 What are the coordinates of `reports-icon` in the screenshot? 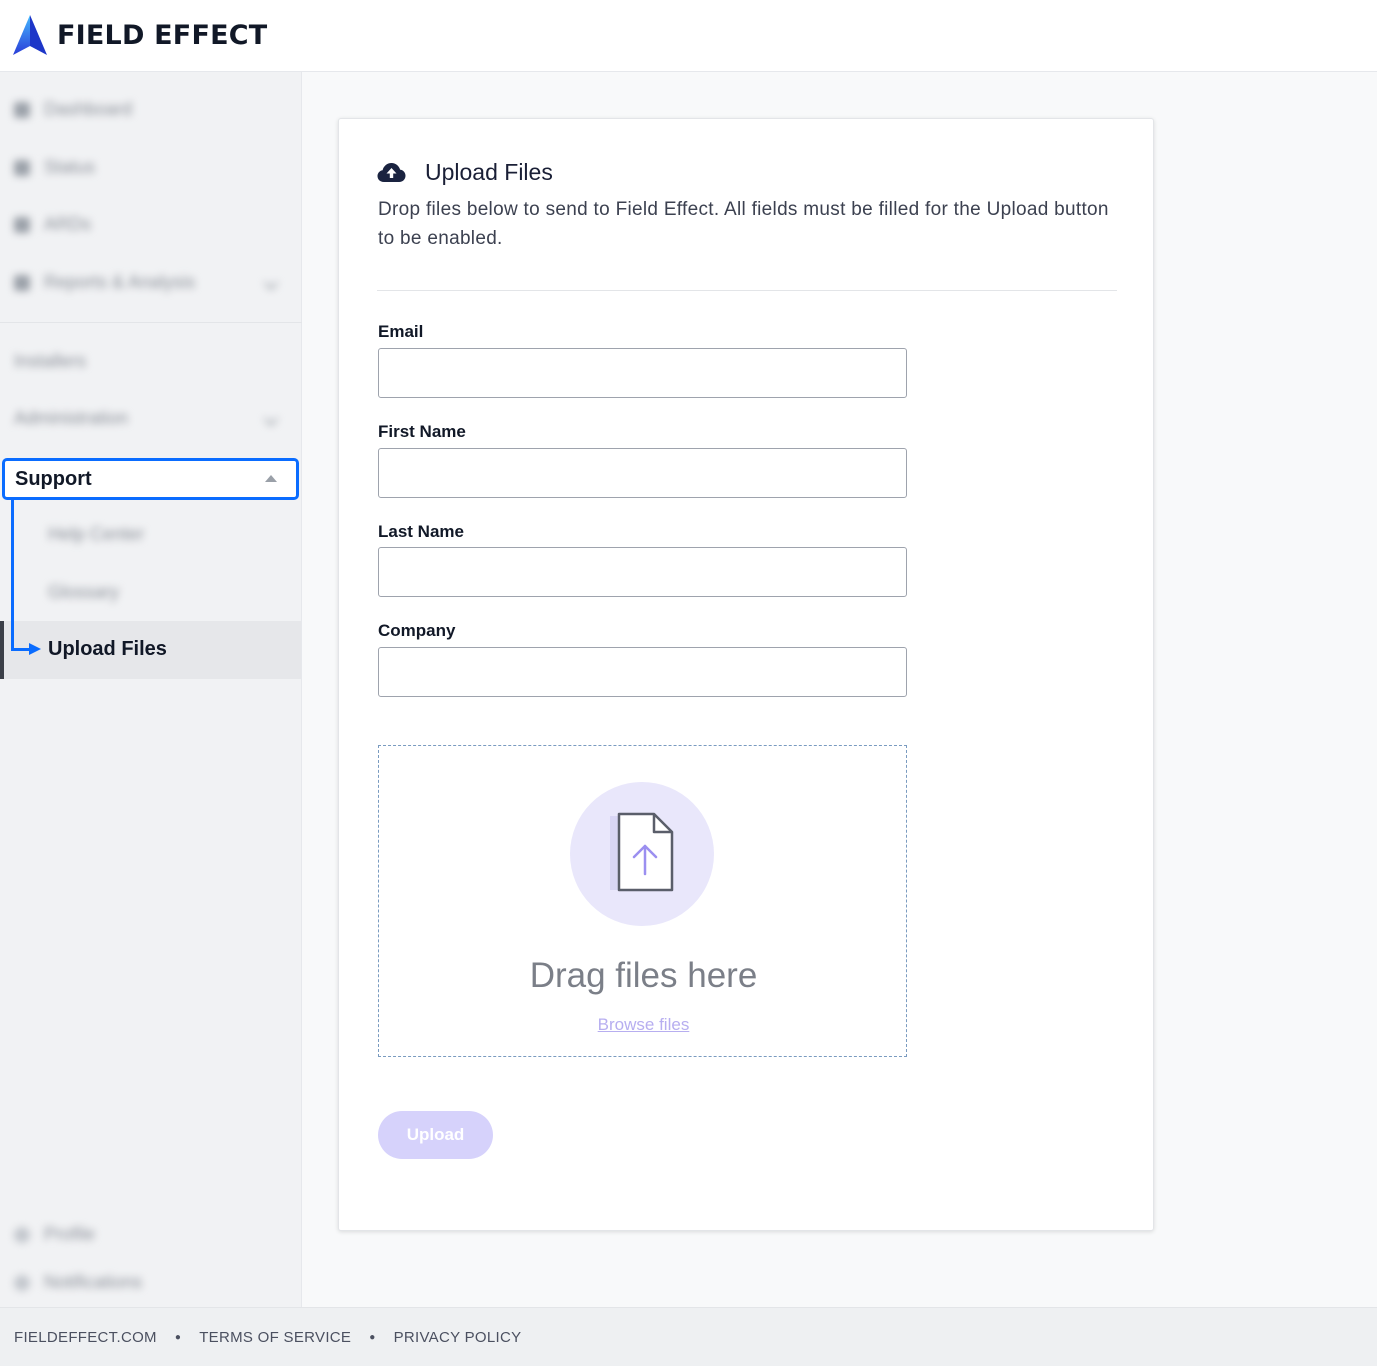 It's located at (22, 282).